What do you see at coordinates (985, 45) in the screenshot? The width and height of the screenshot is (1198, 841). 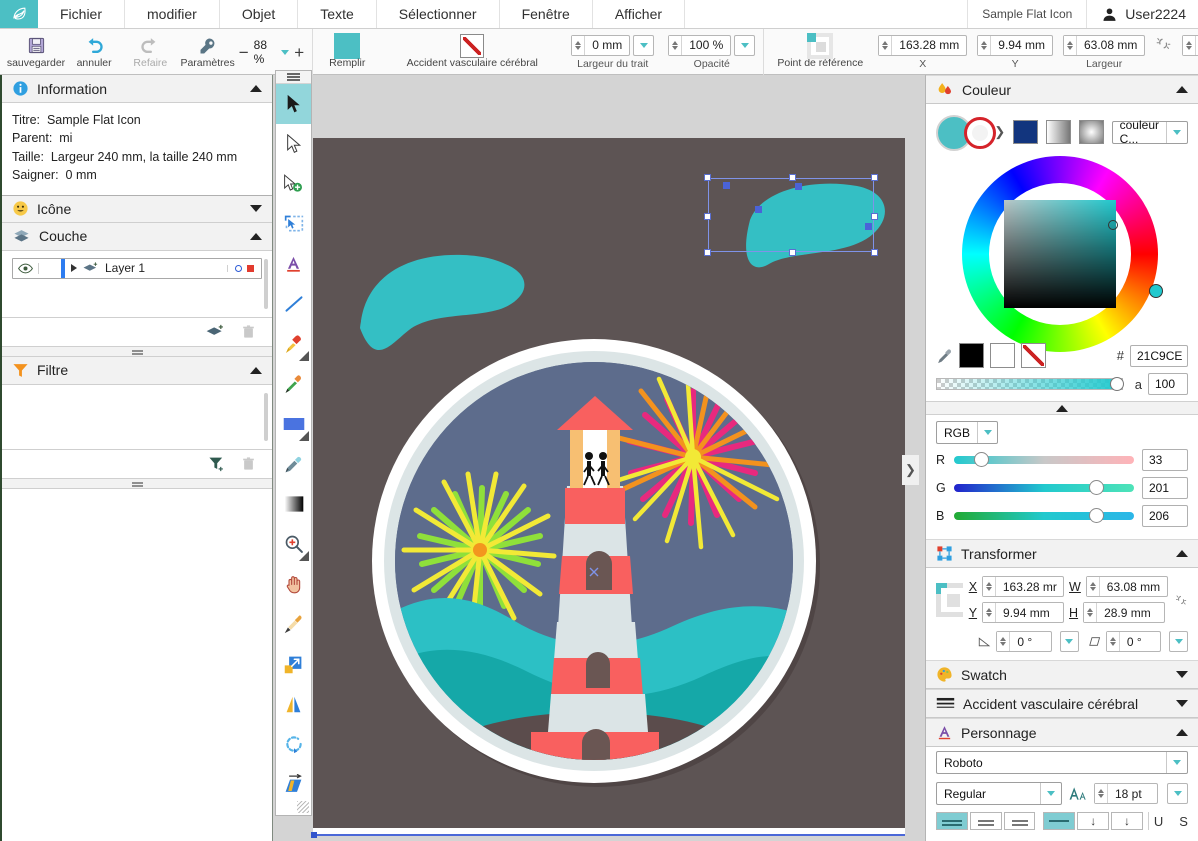 I see `y-spinner` at bounding box center [985, 45].